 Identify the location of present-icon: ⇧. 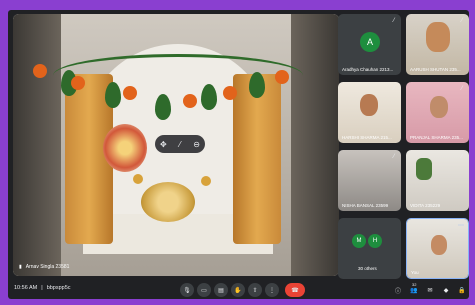
(255, 290).